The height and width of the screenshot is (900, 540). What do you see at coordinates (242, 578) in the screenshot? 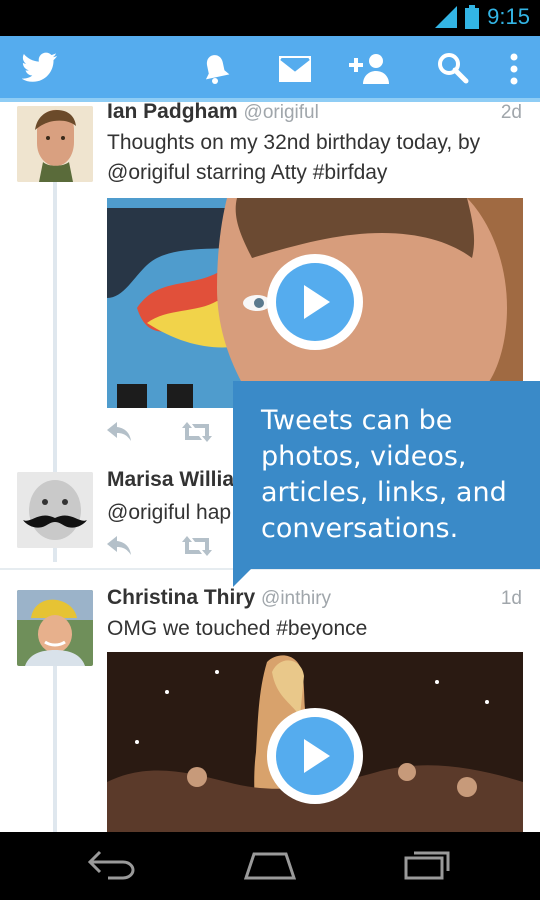
I see `tooltip-pointer` at bounding box center [242, 578].